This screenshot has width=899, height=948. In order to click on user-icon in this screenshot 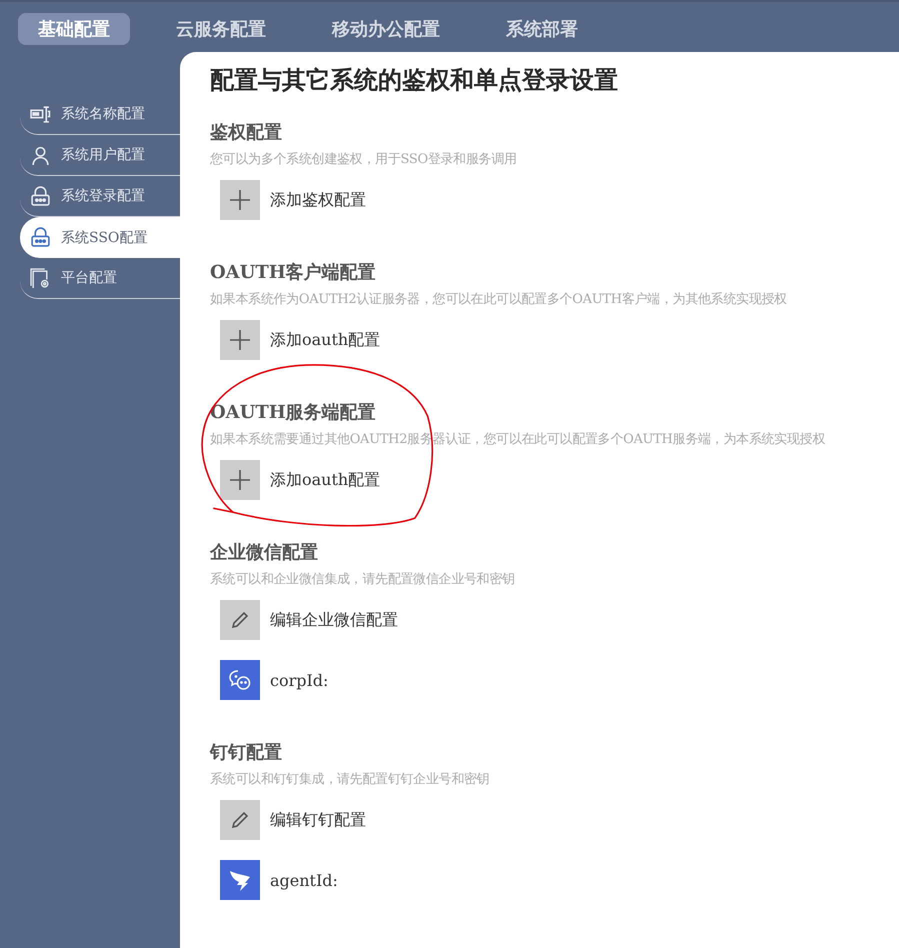, I will do `click(40, 155)`.